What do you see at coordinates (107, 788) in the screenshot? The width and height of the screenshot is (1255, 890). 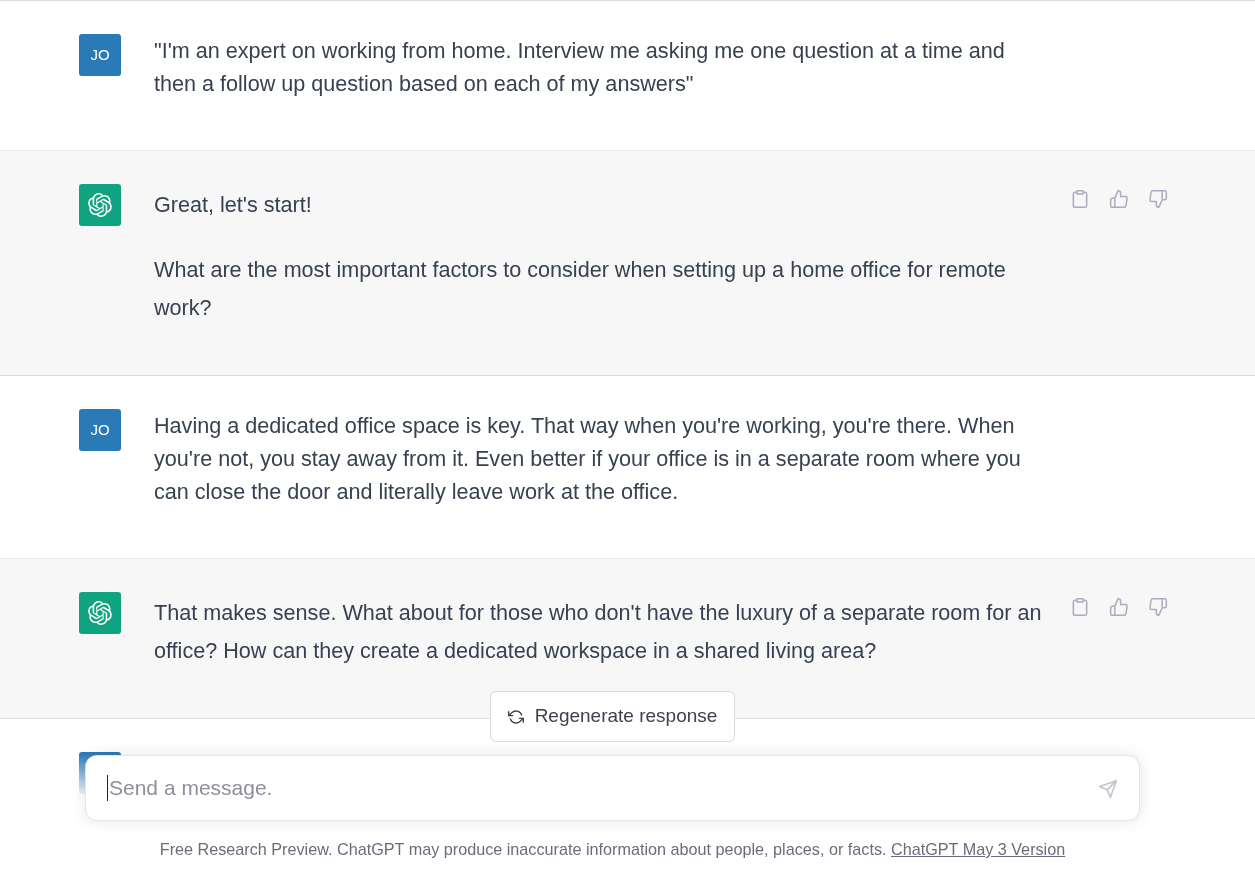 I see `text-cursor` at bounding box center [107, 788].